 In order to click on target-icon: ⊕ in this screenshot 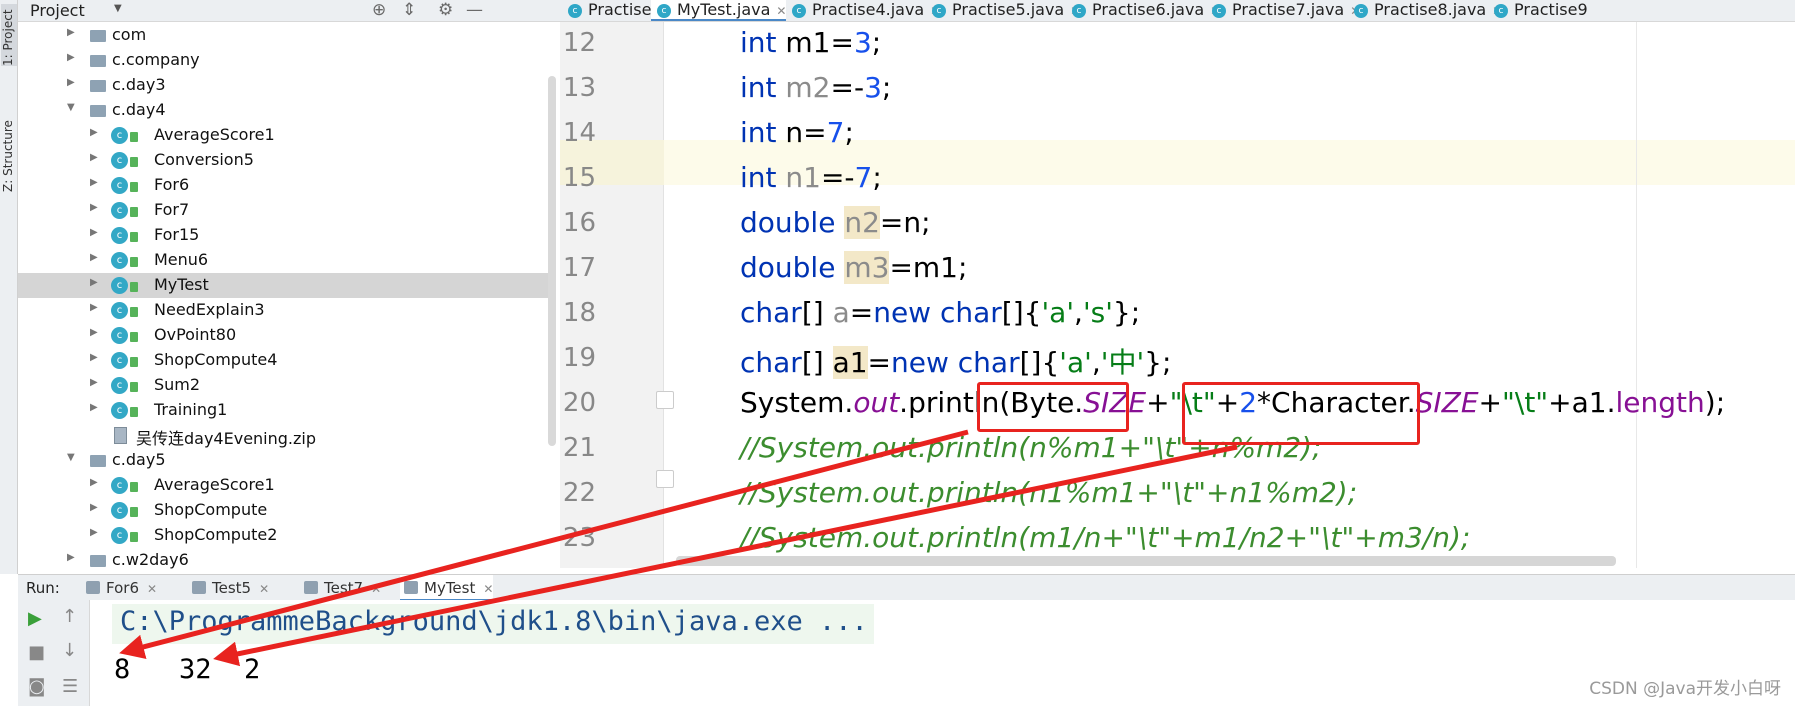, I will do `click(379, 10)`.